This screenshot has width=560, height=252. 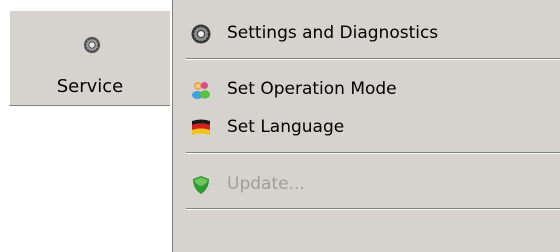 I want to click on service-tab-label: Service, so click(x=90, y=86).